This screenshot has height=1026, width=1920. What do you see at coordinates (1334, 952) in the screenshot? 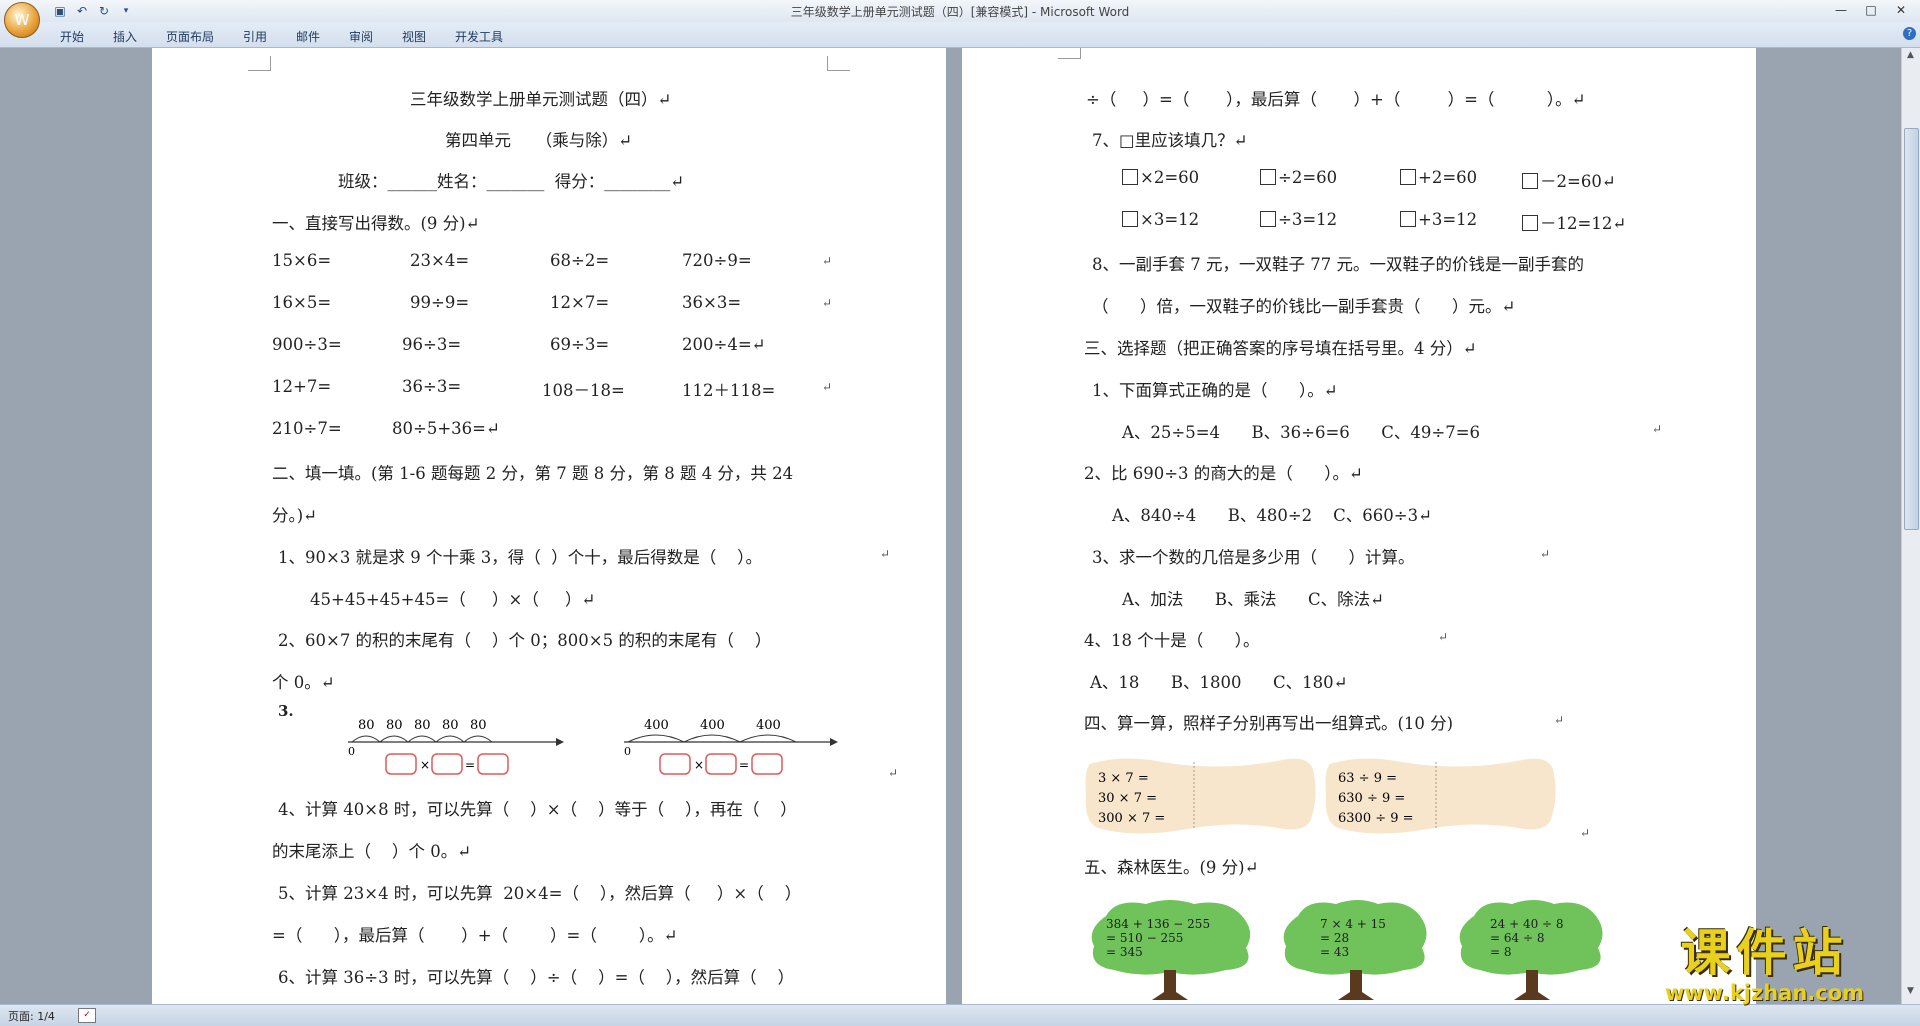
I see `tree-expression: = 43` at bounding box center [1334, 952].